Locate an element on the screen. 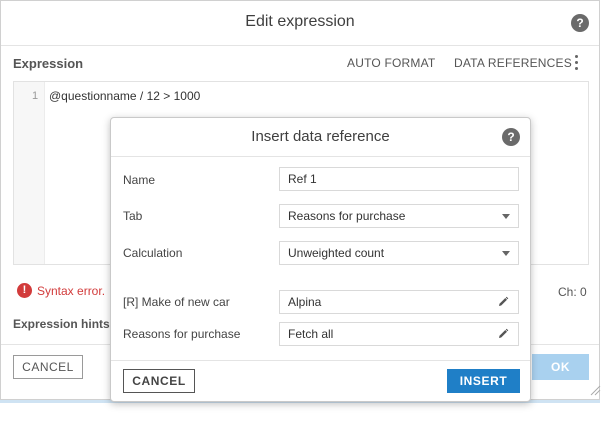  error-icon: ! is located at coordinates (24, 290).